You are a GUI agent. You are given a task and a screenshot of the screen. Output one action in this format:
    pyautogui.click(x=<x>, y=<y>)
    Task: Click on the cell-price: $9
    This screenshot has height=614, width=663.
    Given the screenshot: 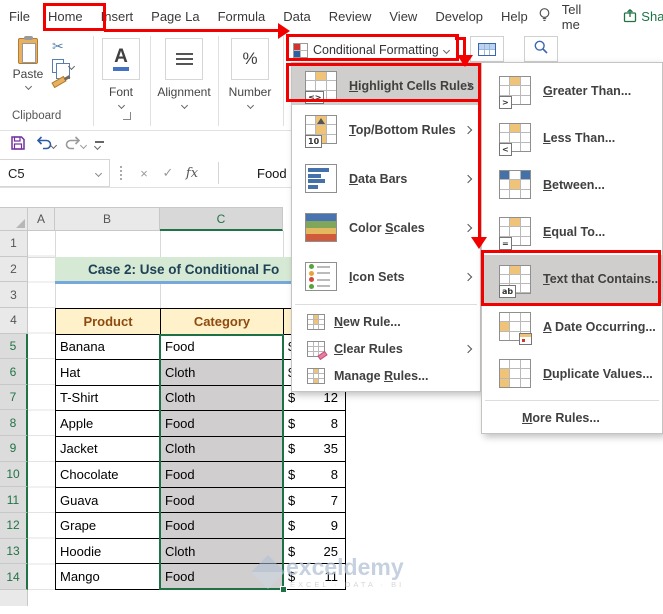 What is the action you would take?
    pyautogui.click(x=314, y=525)
    